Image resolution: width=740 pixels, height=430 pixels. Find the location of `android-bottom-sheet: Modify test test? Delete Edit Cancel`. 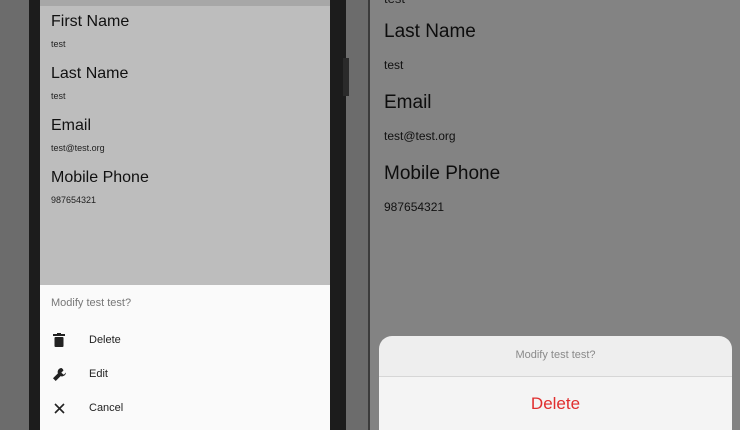

android-bottom-sheet: Modify test test? Delete Edit Cancel is located at coordinates (185, 357).